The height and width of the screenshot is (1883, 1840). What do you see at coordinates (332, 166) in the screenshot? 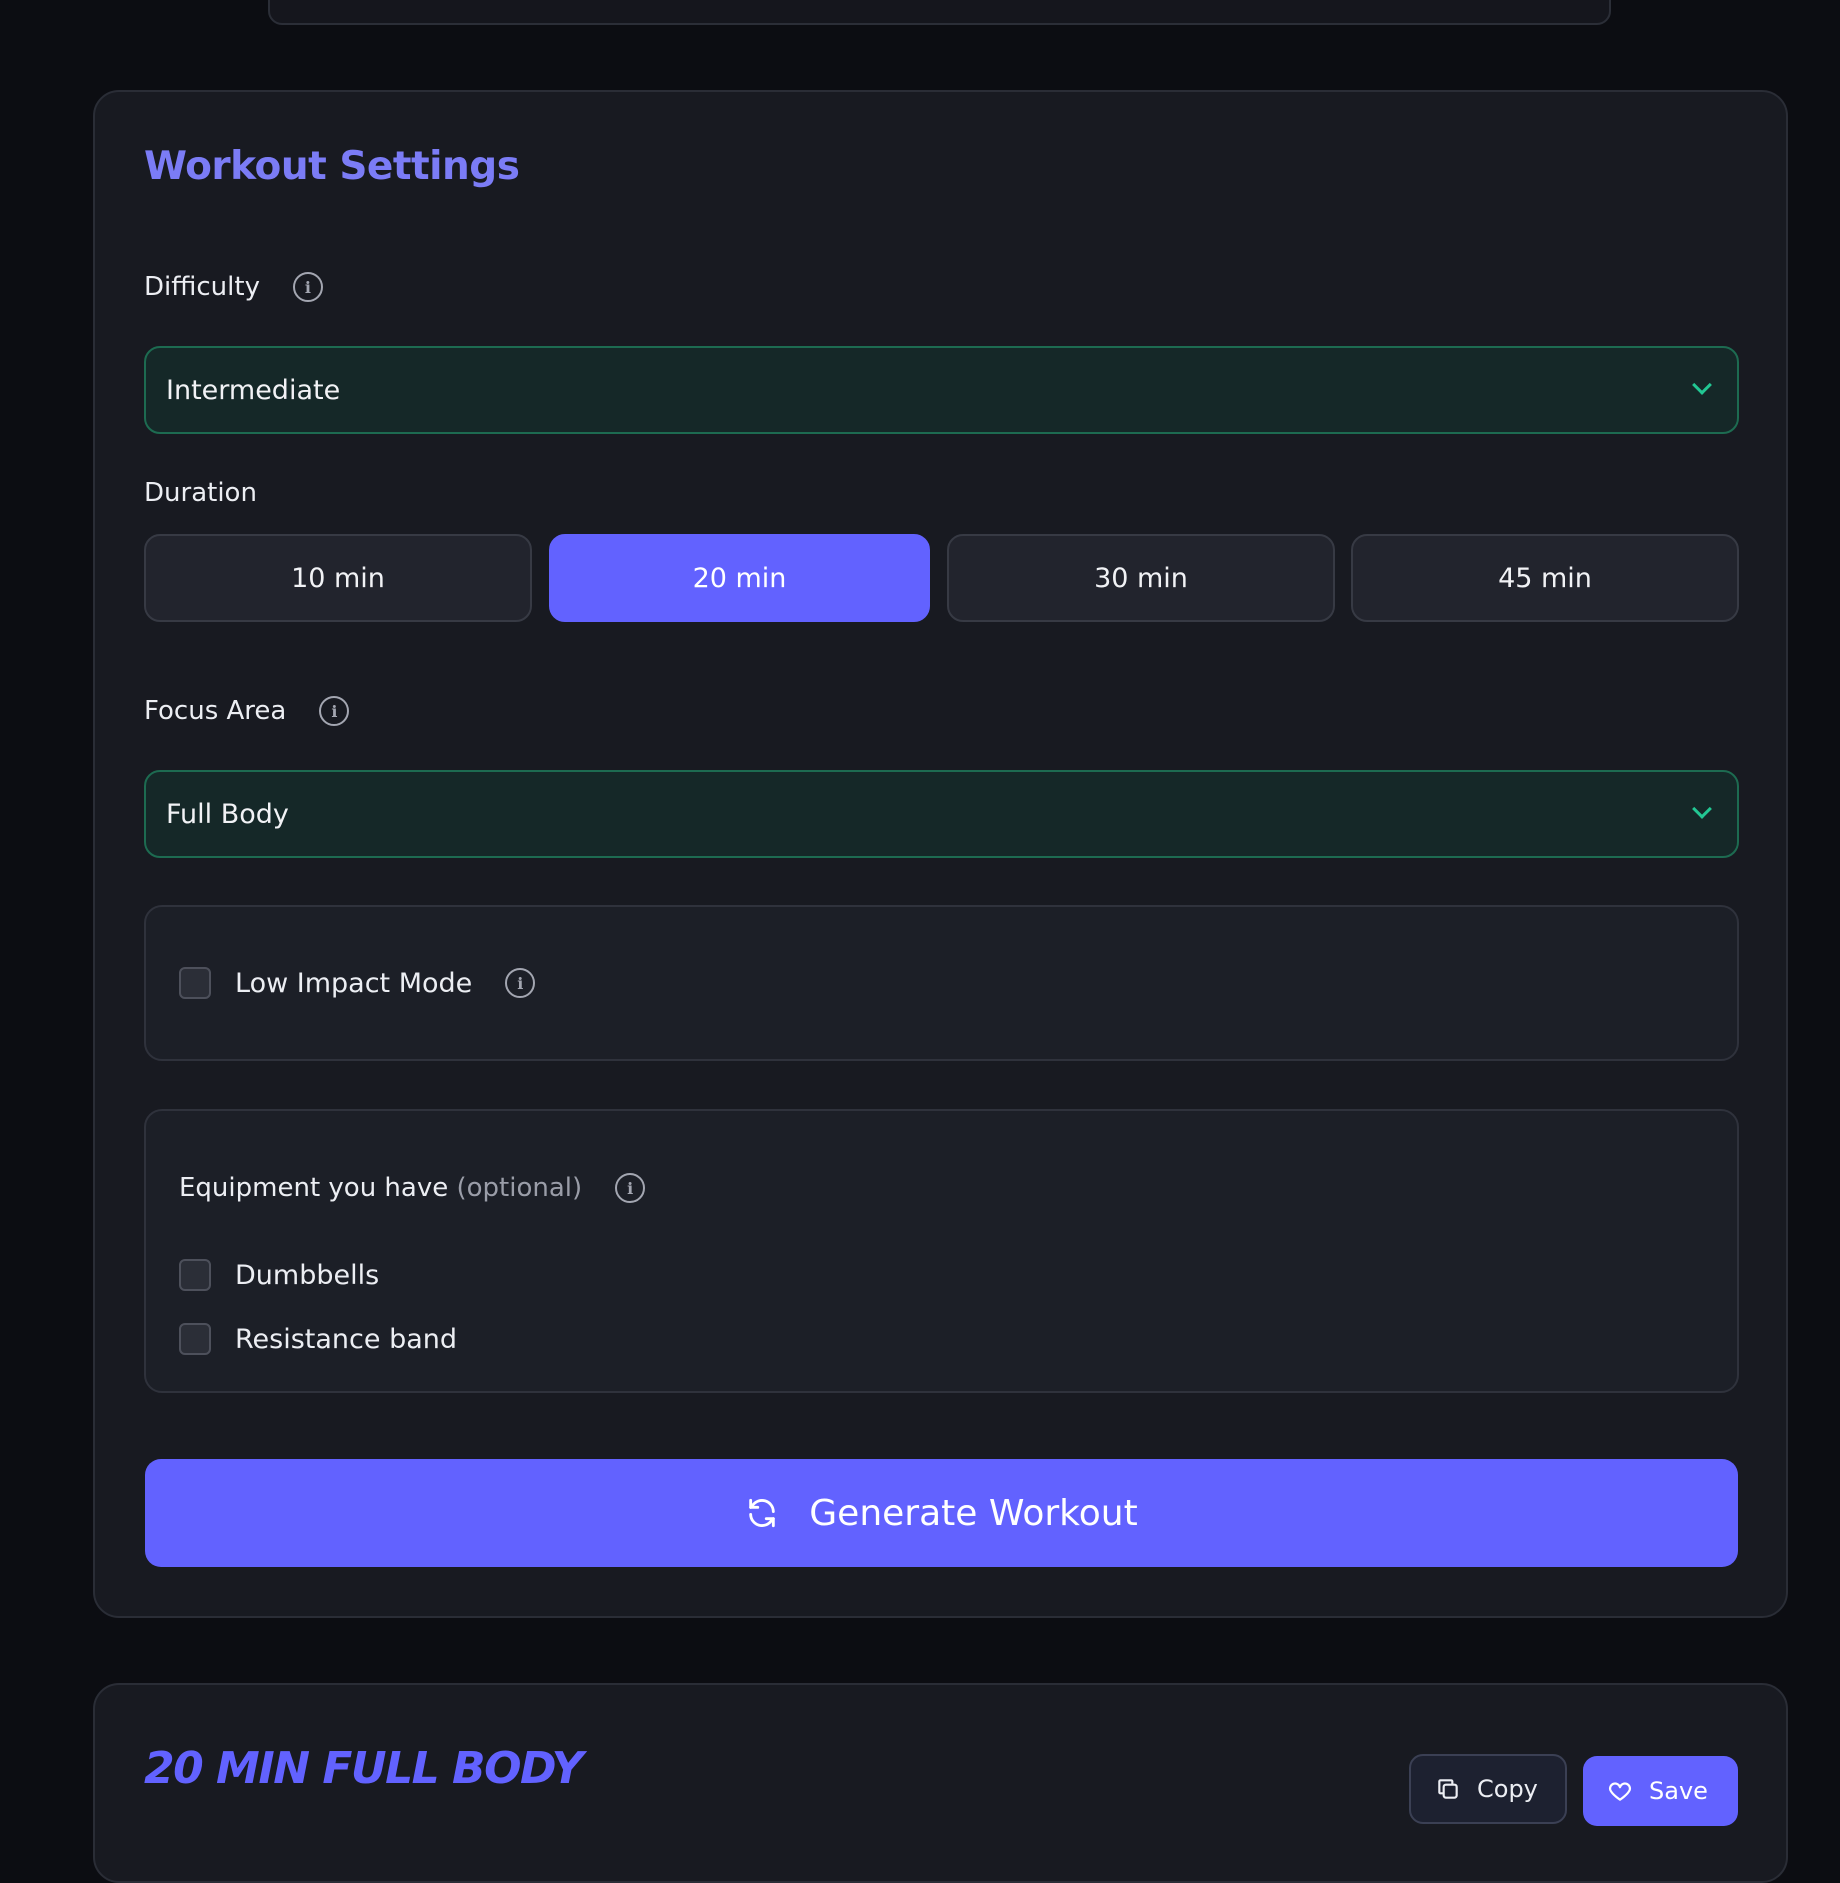
I see `settings-title: Workout Settings` at bounding box center [332, 166].